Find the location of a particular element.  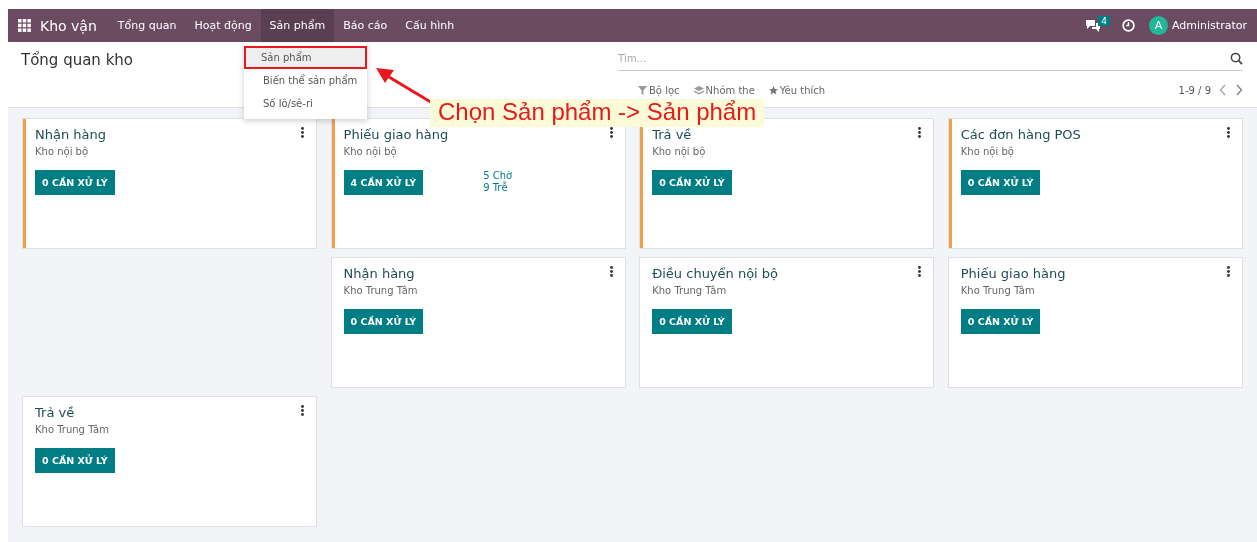

menu-item: Báo cáo is located at coordinates (365, 25).